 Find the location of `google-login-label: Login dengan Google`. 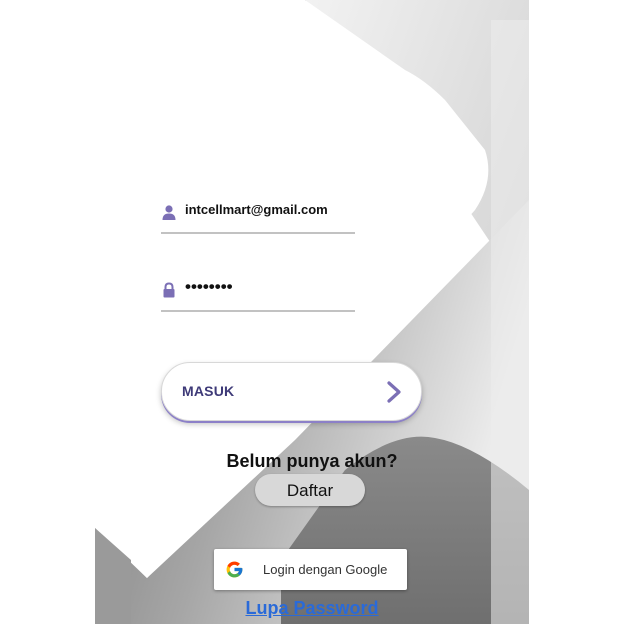

google-login-label: Login dengan Google is located at coordinates (325, 569).